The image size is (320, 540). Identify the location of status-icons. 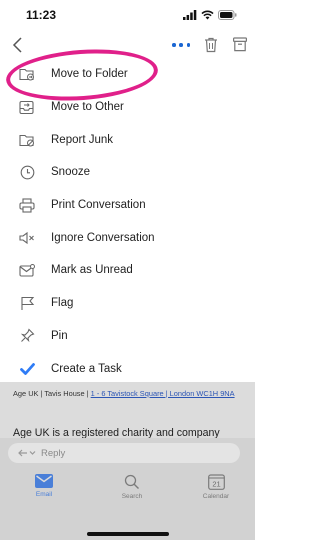
(210, 15).